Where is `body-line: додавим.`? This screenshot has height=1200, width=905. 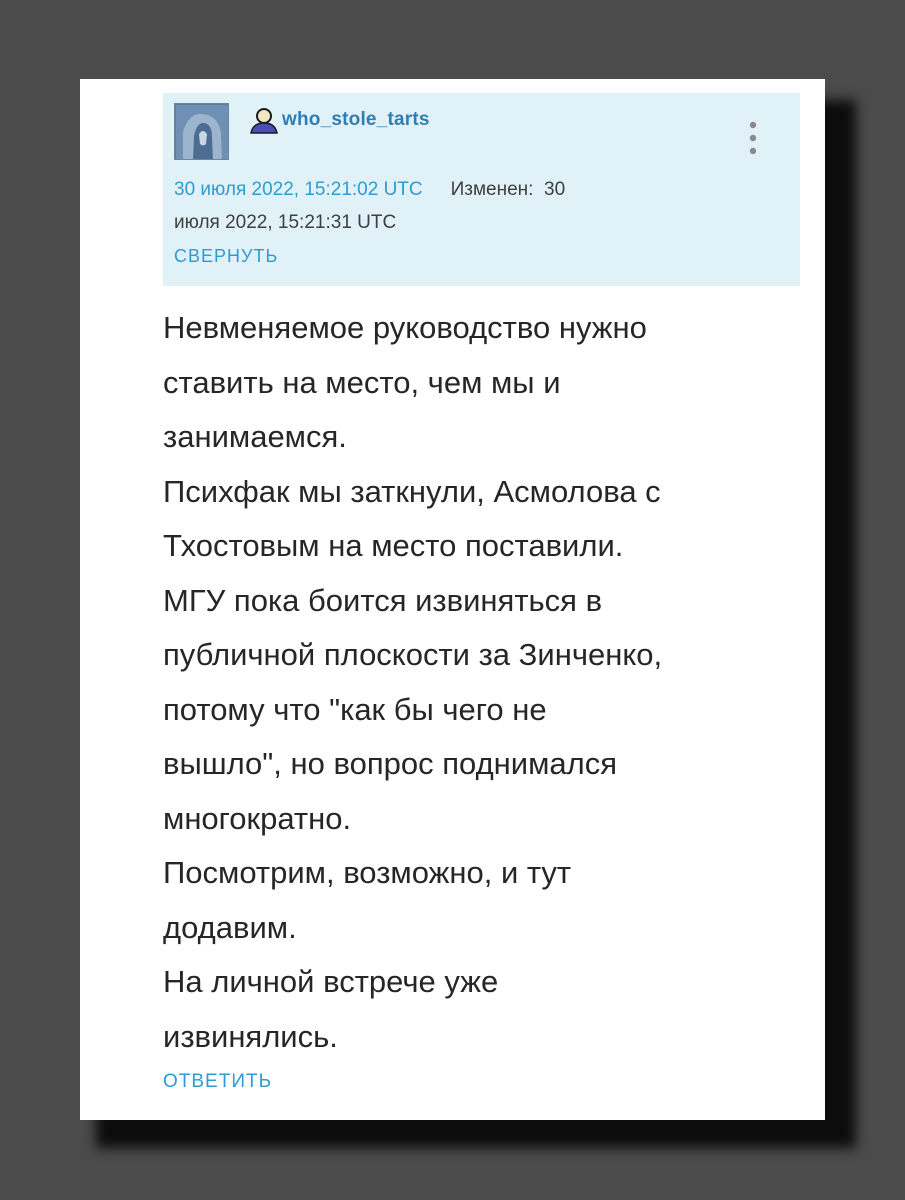
body-line: додавим. is located at coordinates (230, 927).